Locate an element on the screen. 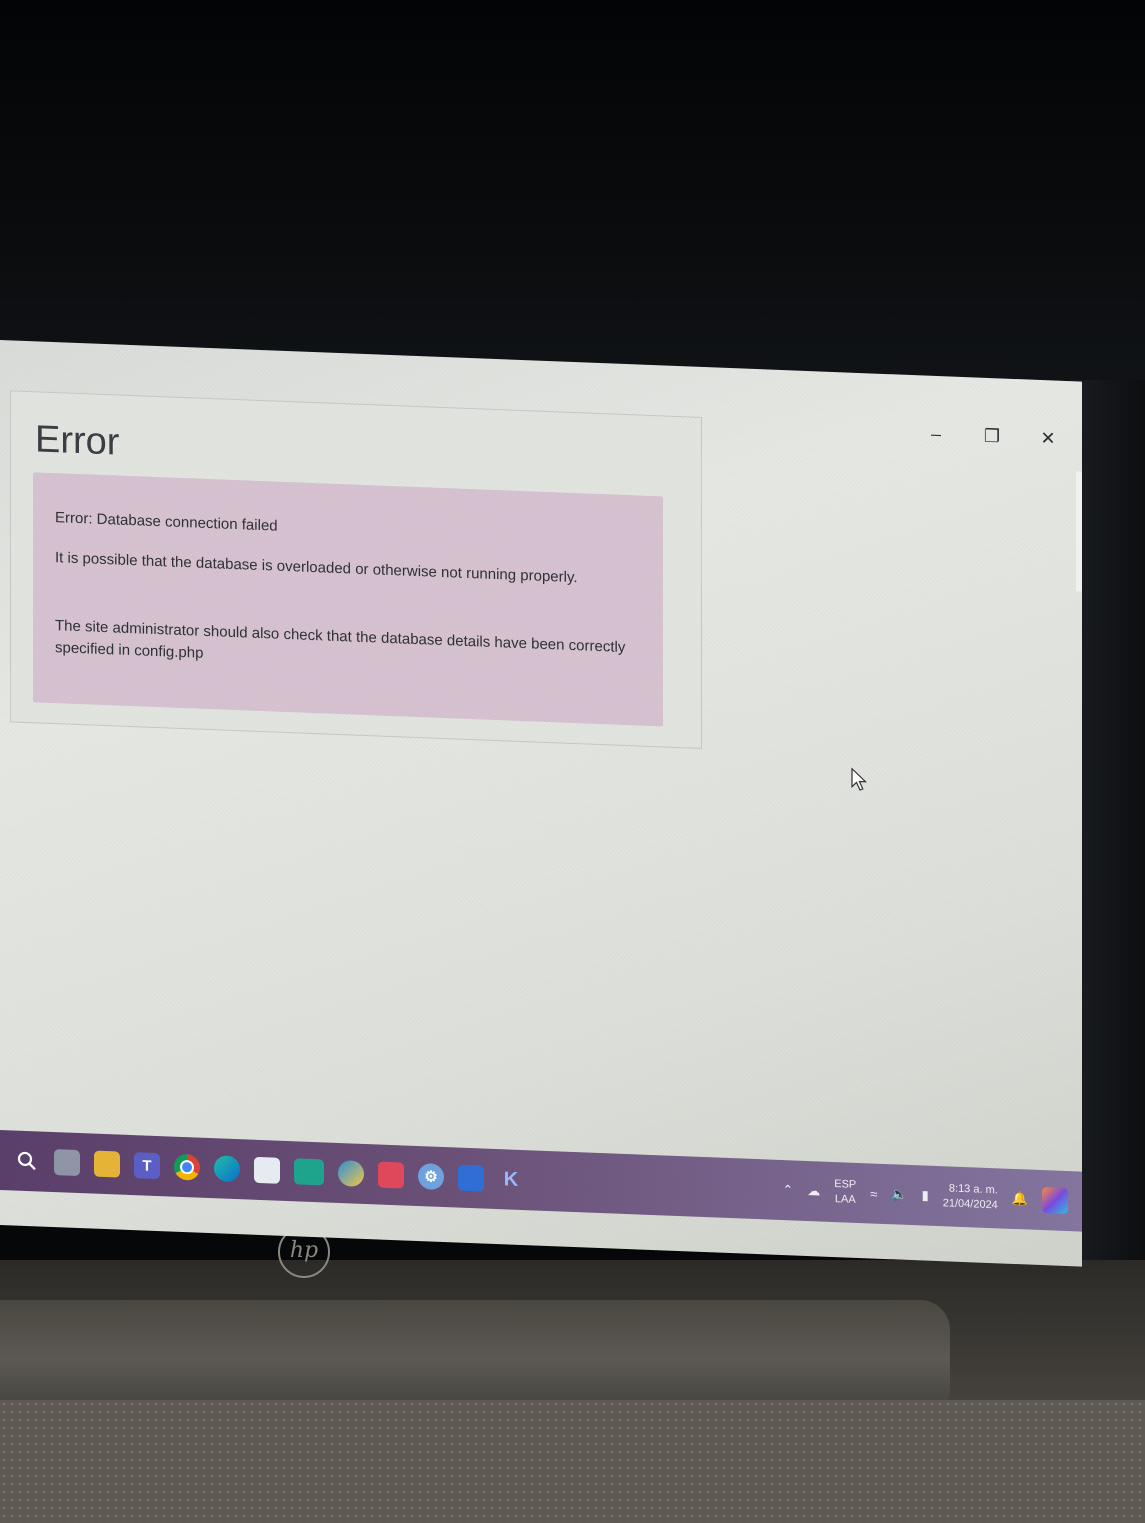  search-icon is located at coordinates (27, 1161).